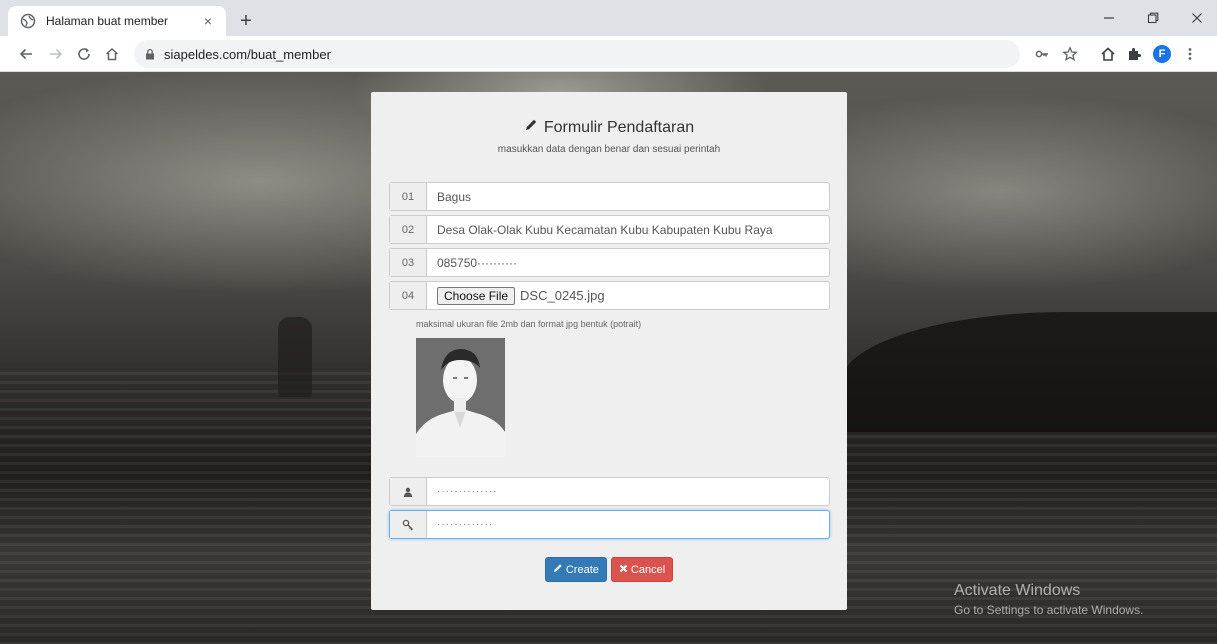 Image resolution: width=1217 pixels, height=644 pixels. Describe the element at coordinates (628, 196) in the screenshot. I see `name-input: Bagus` at that location.